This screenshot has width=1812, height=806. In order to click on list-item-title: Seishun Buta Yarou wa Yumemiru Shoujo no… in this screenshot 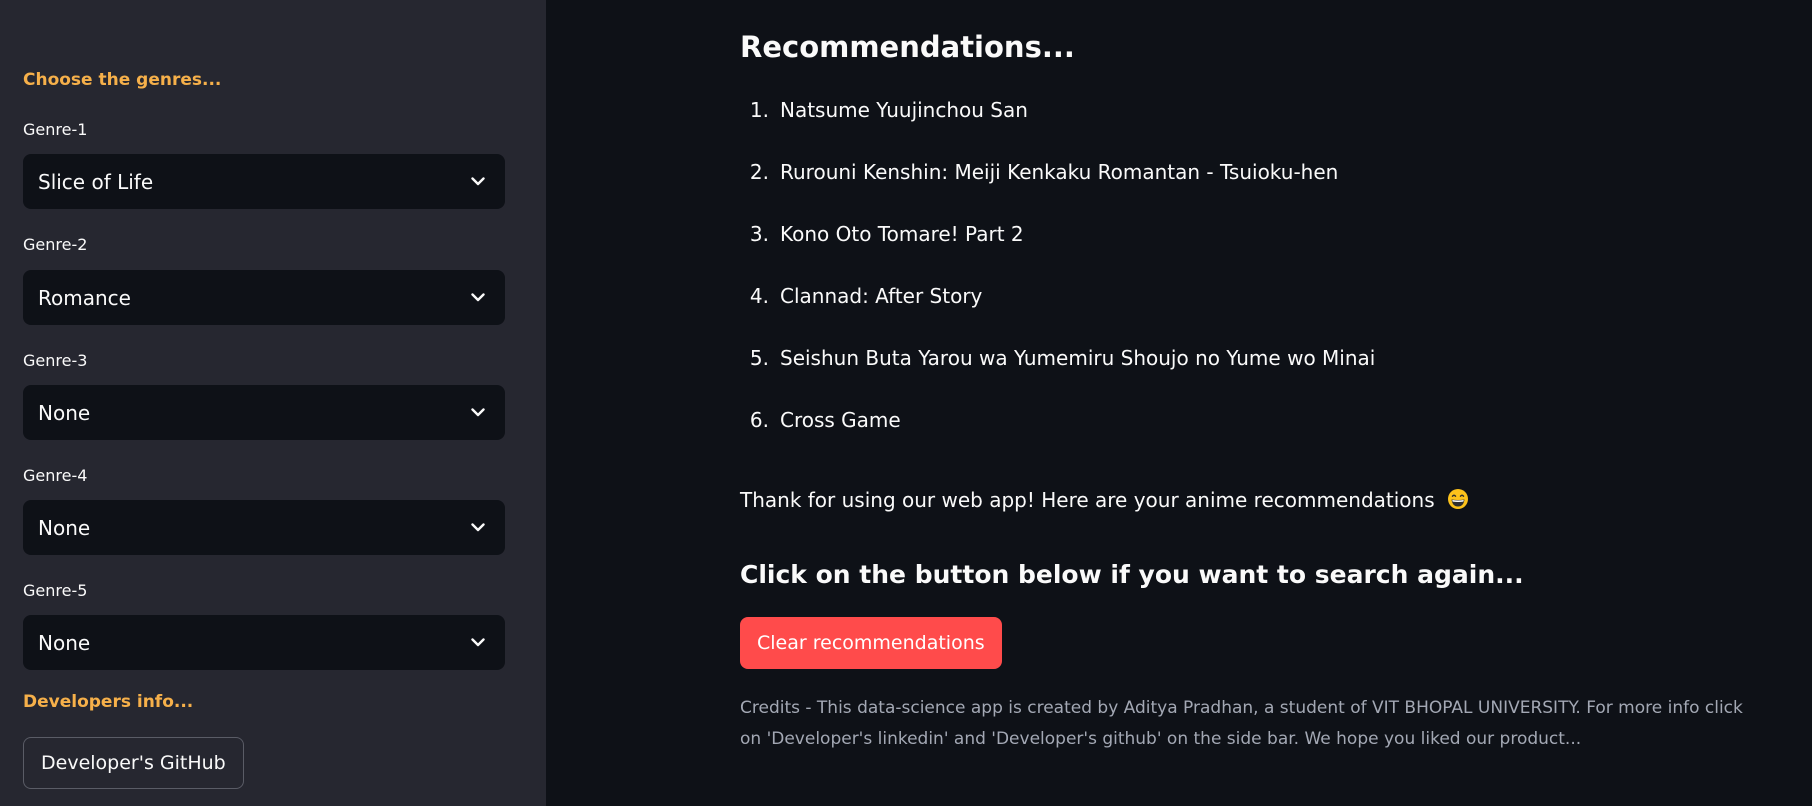, I will do `click(1078, 358)`.